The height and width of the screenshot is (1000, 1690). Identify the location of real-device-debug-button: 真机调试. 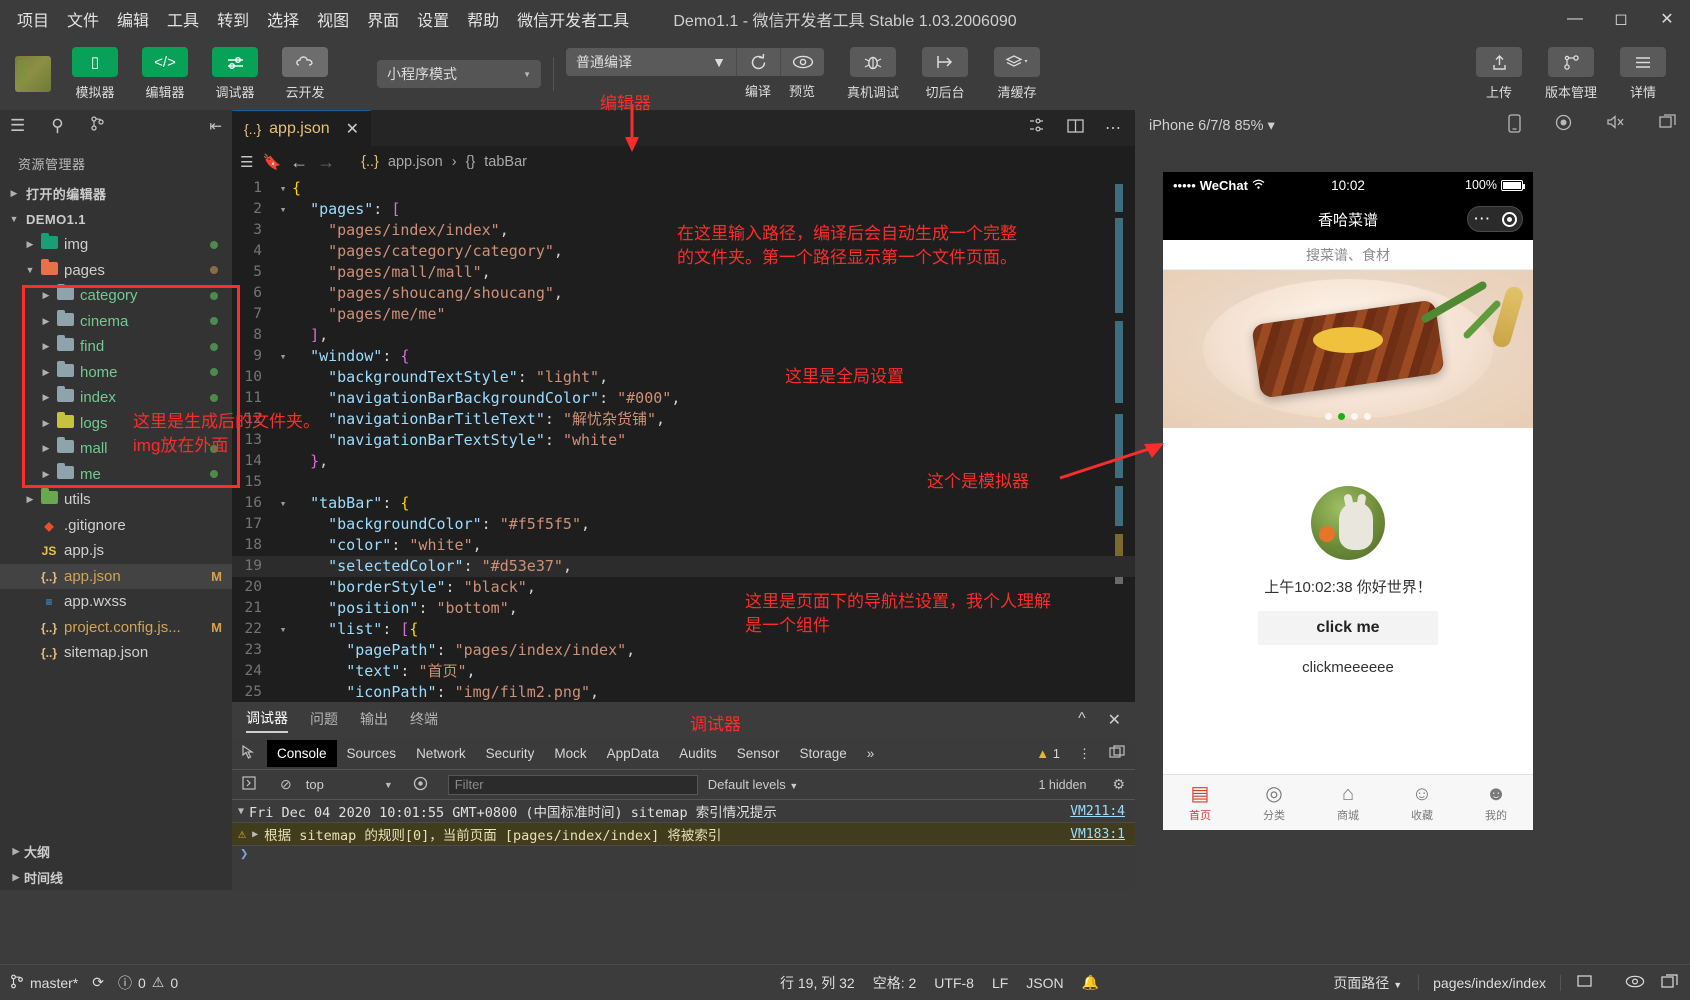
(873, 74).